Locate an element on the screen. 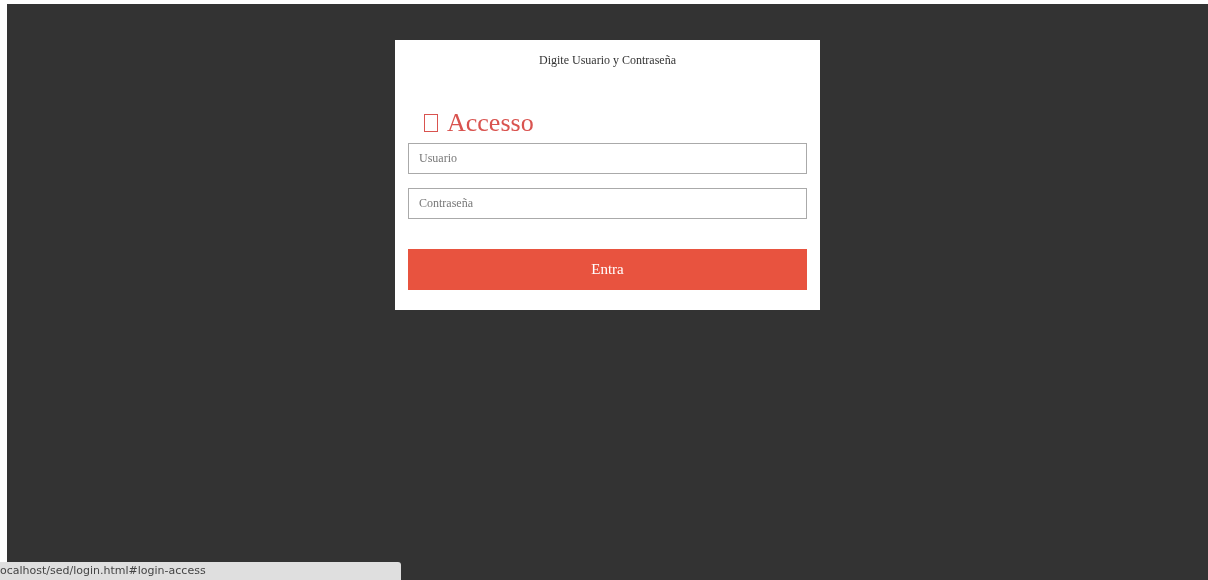 This screenshot has height=580, width=1208. login-heading: Accesso is located at coordinates (490, 123).